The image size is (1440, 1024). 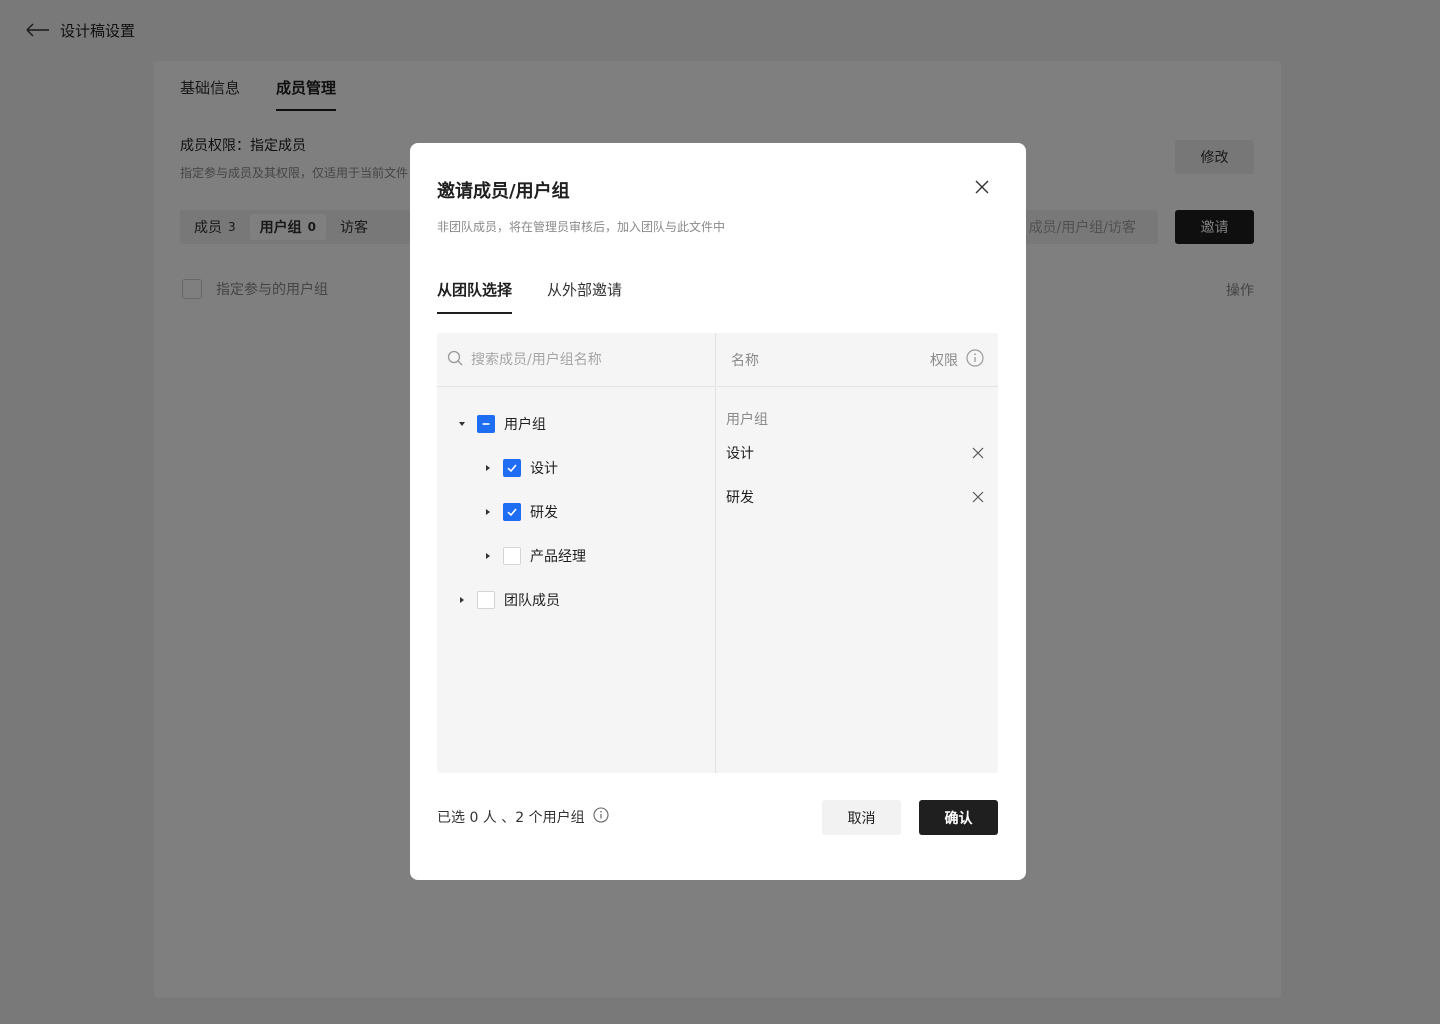 I want to click on tree-item-label: 团队成员, so click(x=532, y=601).